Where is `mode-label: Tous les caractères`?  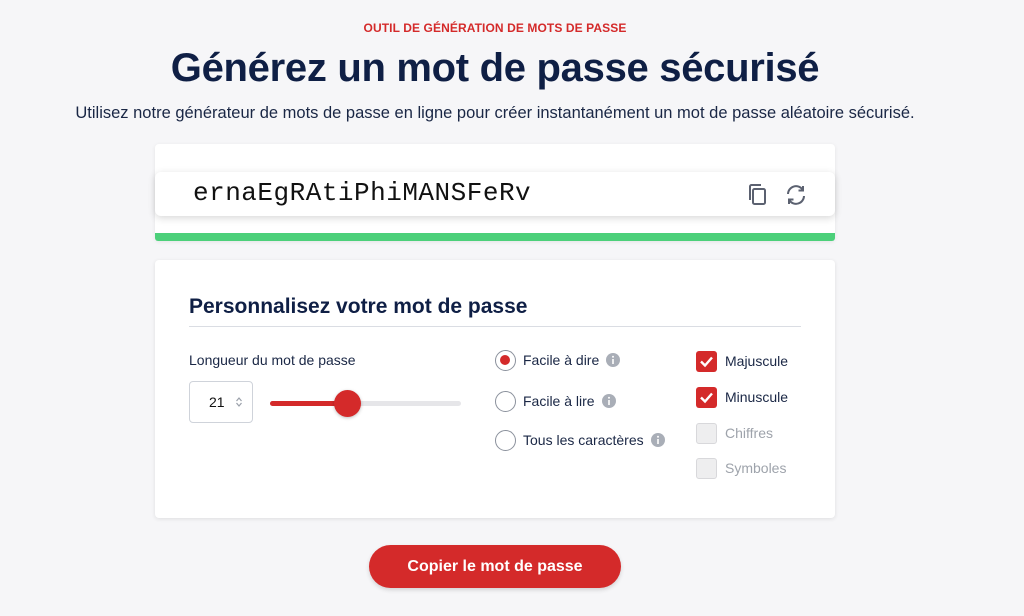
mode-label: Tous les caractères is located at coordinates (583, 440).